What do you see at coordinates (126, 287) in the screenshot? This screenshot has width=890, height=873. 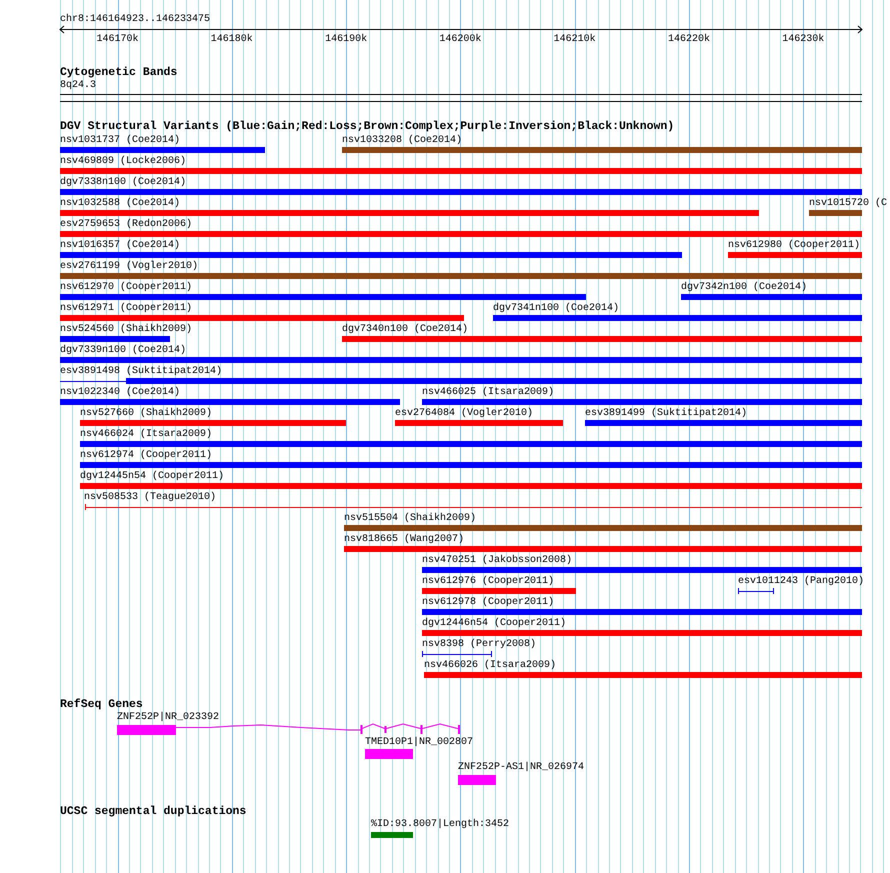 I see `variant-label: nsv612970 (Cooper2011)` at bounding box center [126, 287].